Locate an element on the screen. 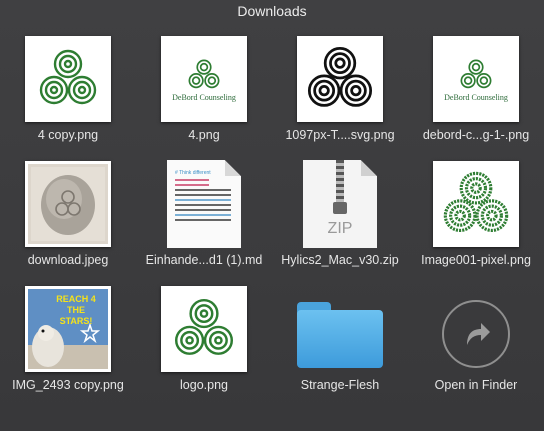 The image size is (544, 431). file-item-hylics-zip: ZIP Hylics2_Mac_v30.zip is located at coordinates (340, 213).